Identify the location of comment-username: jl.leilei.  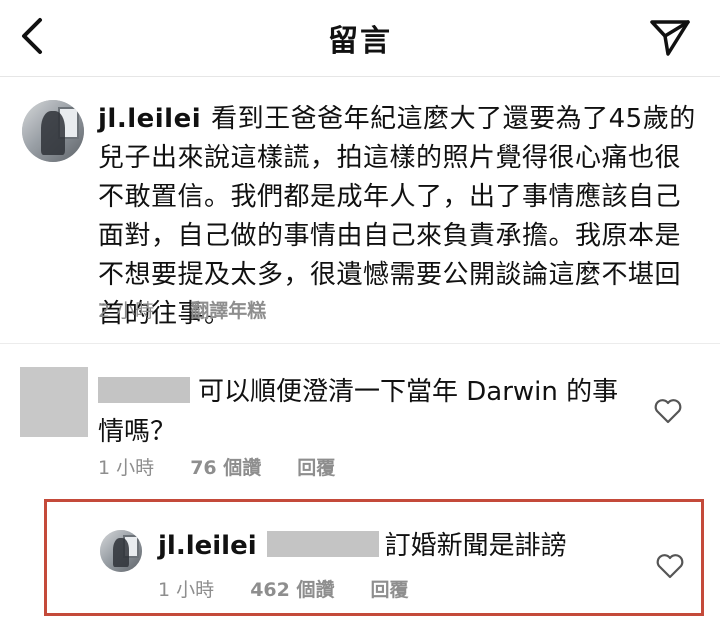
(149, 119).